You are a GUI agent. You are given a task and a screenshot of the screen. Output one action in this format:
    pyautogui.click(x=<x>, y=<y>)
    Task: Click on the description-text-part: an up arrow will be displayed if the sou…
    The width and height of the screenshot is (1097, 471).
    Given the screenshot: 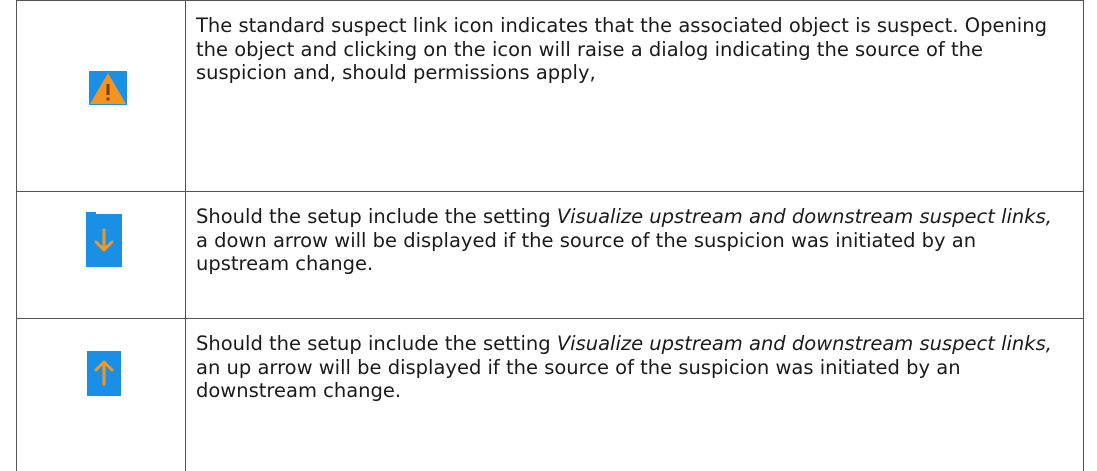 What is the action you would take?
    pyautogui.click(x=578, y=379)
    